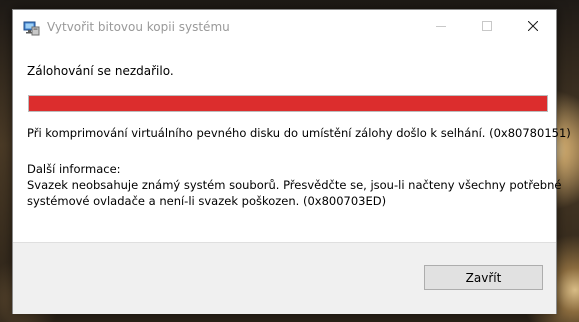  I want to click on minimize-icon, so click(441, 26).